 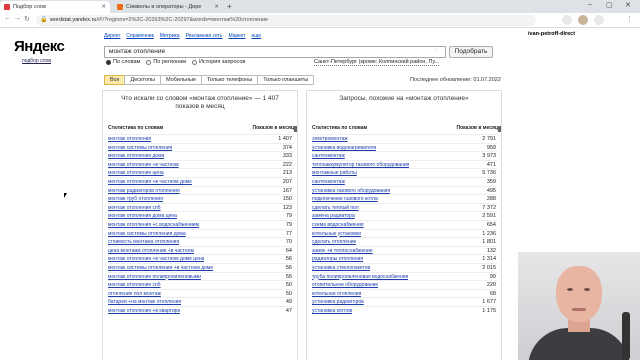 What do you see at coordinates (204, 36) in the screenshot?
I see `nav-ad-network: Рекламная сеть` at bounding box center [204, 36].